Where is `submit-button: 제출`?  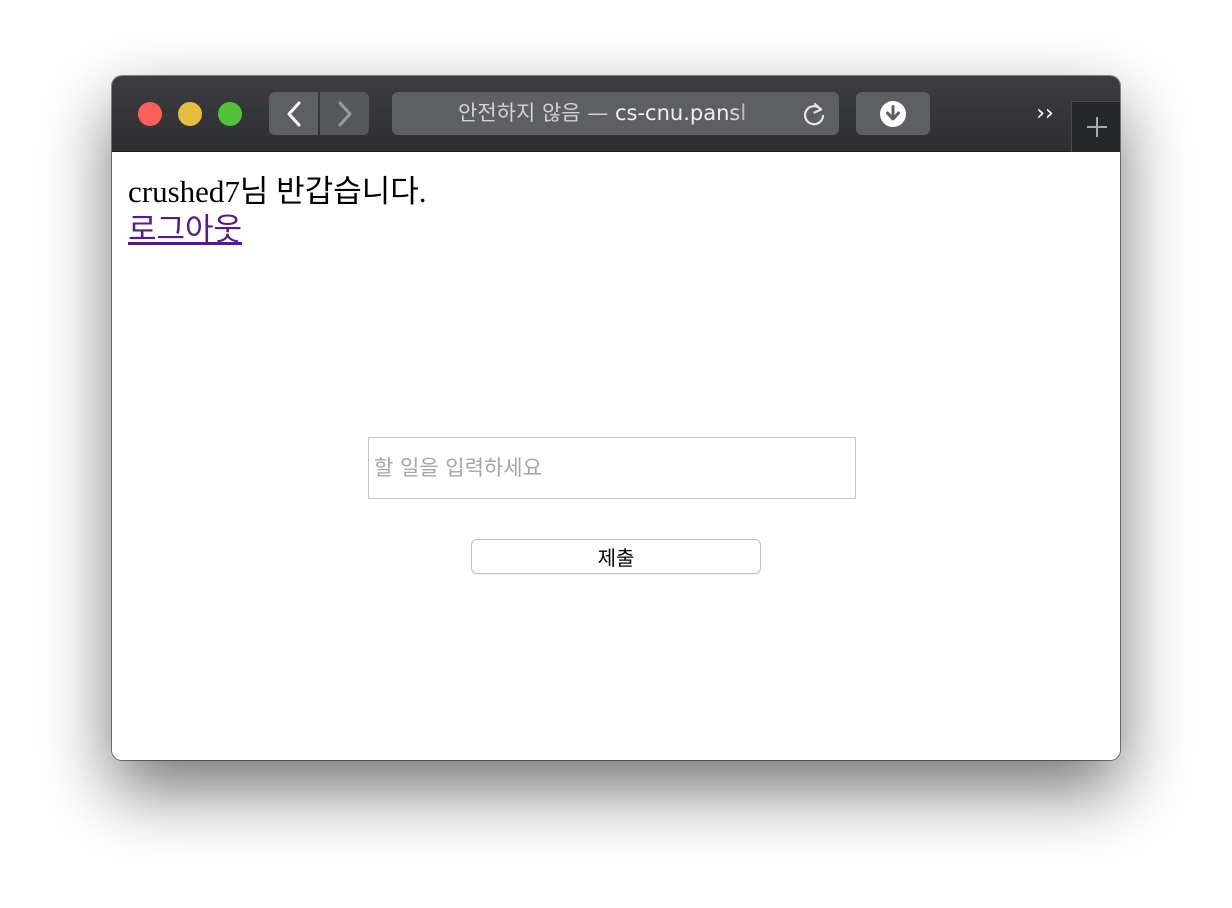 submit-button: 제출 is located at coordinates (616, 556).